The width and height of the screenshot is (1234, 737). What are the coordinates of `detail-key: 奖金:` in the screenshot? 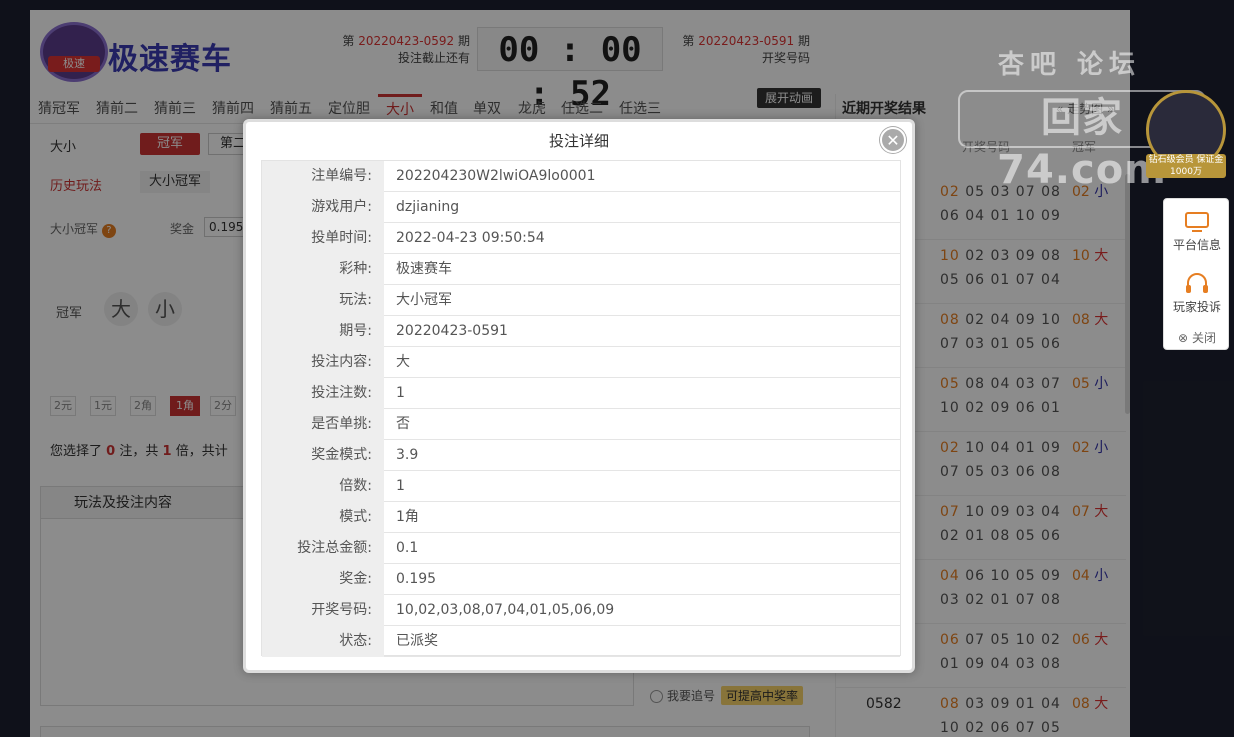 It's located at (323, 579).